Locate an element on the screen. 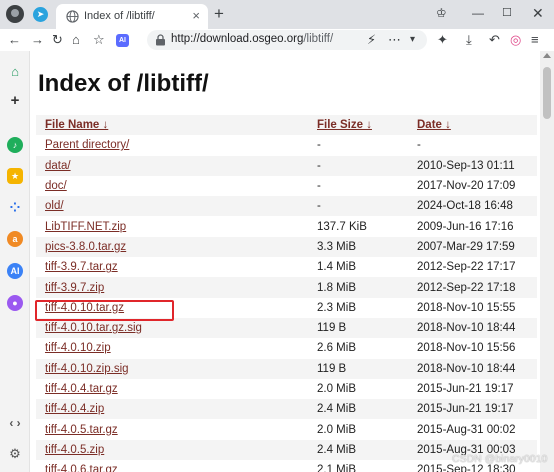 This screenshot has height=472, width=554. file-date-cell: 2015-Jun-21 19:17 is located at coordinates (465, 389).